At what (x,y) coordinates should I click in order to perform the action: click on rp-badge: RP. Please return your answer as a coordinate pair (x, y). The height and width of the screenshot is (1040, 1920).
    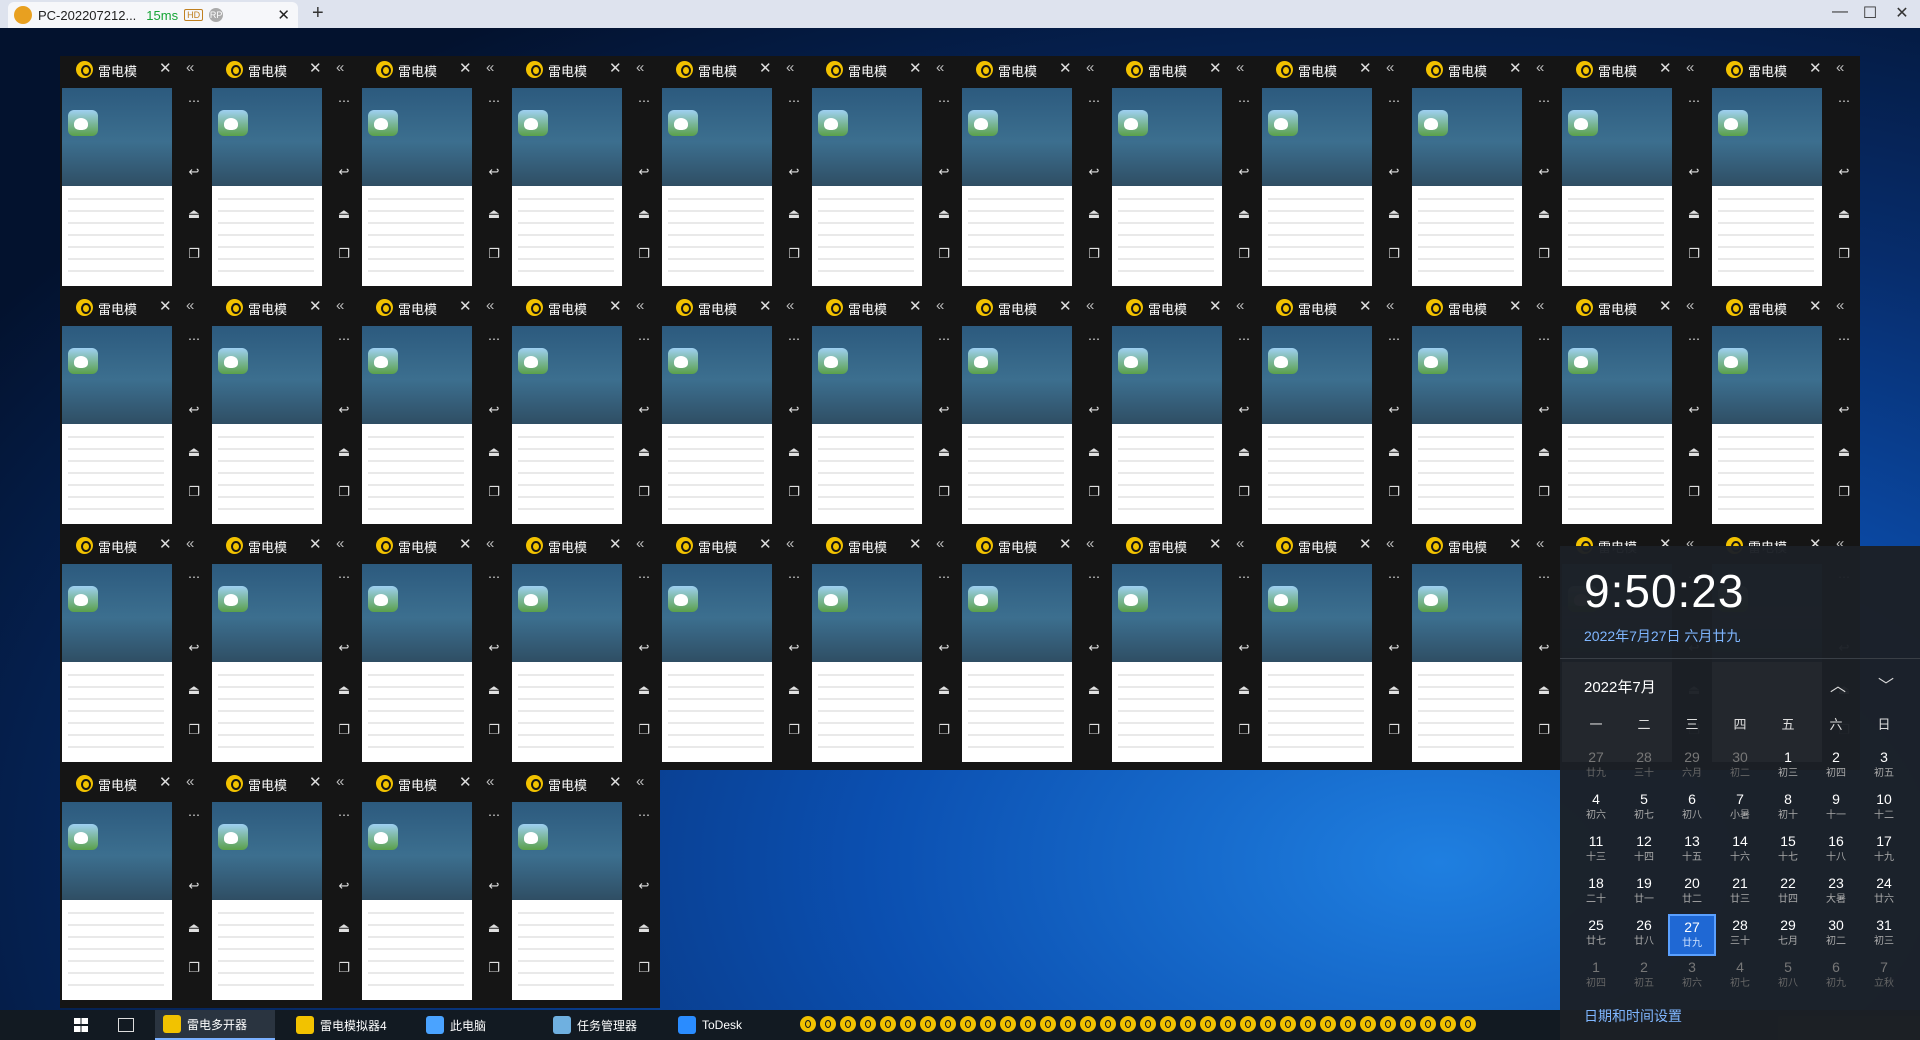
    Looking at the image, I should click on (216, 15).